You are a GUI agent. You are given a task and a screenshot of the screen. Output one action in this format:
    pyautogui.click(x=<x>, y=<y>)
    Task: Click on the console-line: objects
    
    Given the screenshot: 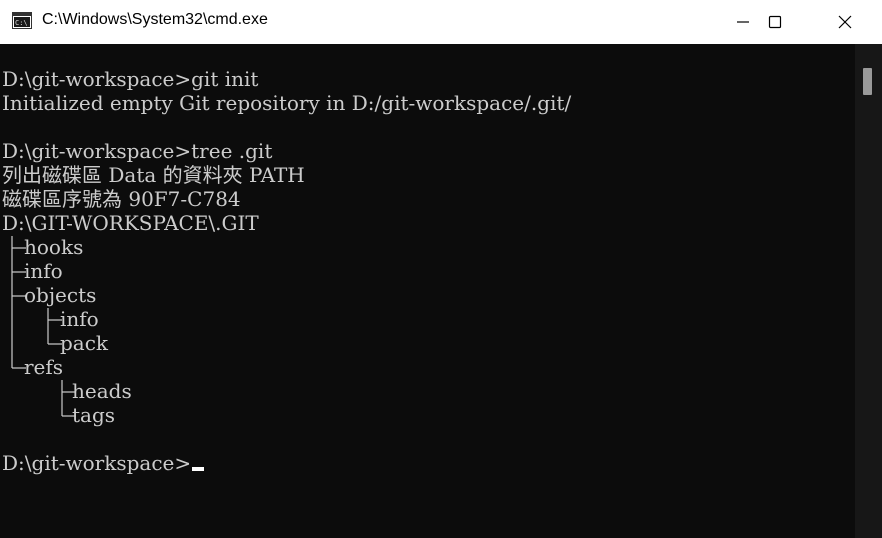 What is the action you would take?
    pyautogui.click(x=286, y=295)
    